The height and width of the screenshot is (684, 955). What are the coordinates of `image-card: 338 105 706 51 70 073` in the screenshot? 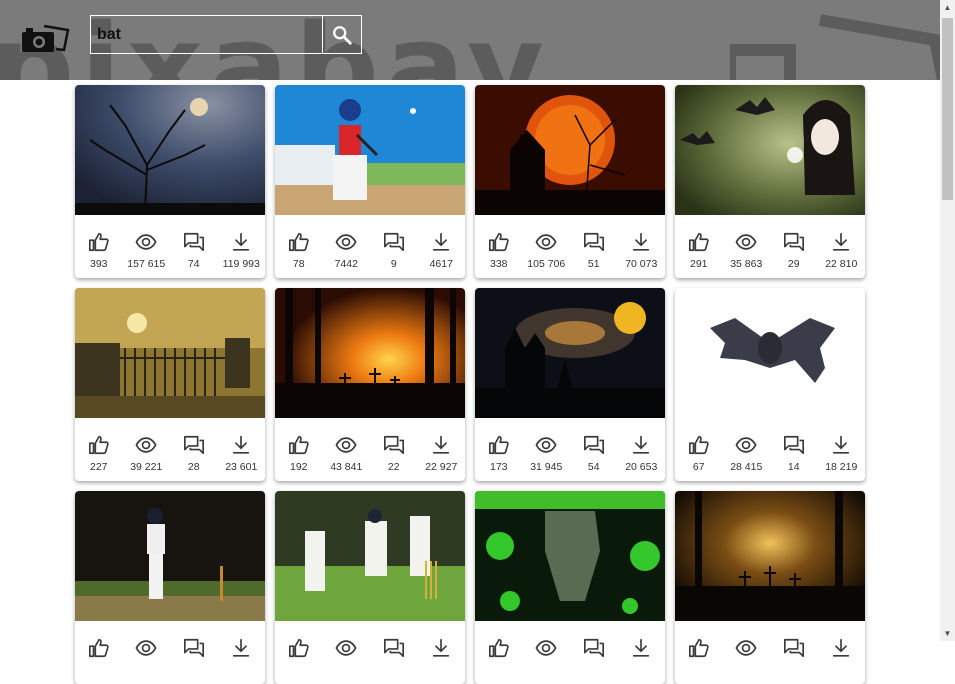 It's located at (570, 181).